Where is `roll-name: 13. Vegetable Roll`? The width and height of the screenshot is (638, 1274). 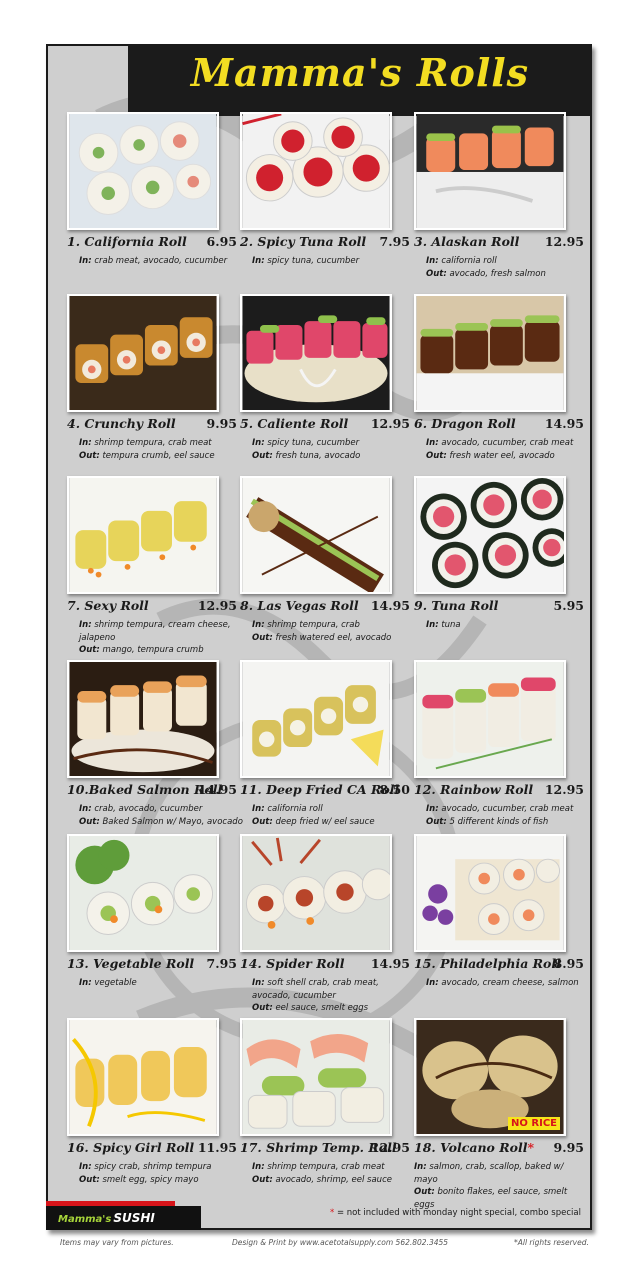
roll-name: 13. Vegetable Roll is located at coordinates (131, 963).